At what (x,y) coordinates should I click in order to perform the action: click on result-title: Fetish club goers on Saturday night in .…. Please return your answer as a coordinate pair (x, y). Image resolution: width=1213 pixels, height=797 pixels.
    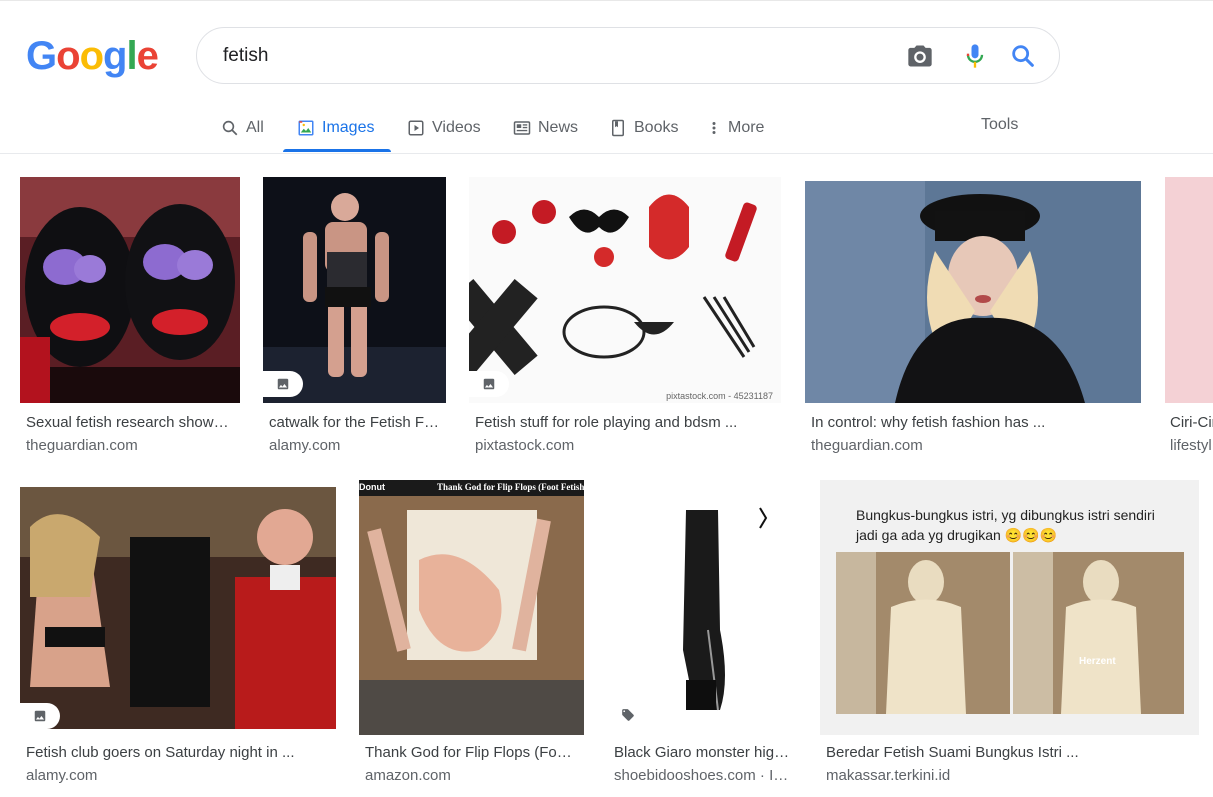
    Looking at the image, I should click on (176, 753).